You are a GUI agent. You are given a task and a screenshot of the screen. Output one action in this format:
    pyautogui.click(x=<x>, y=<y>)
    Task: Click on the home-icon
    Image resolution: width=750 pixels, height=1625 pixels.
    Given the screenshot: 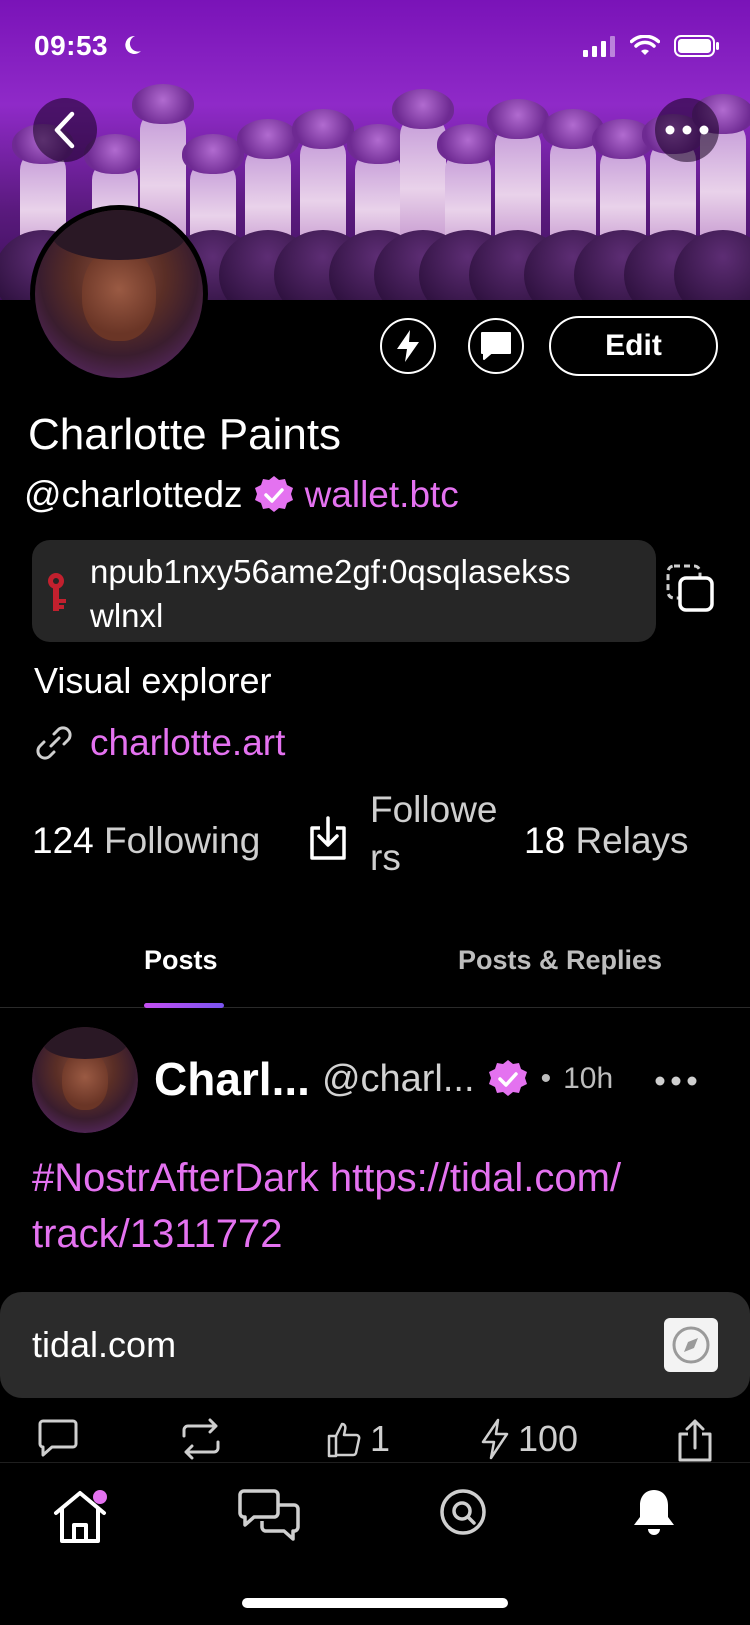 What is the action you would take?
    pyautogui.click(x=80, y=1516)
    